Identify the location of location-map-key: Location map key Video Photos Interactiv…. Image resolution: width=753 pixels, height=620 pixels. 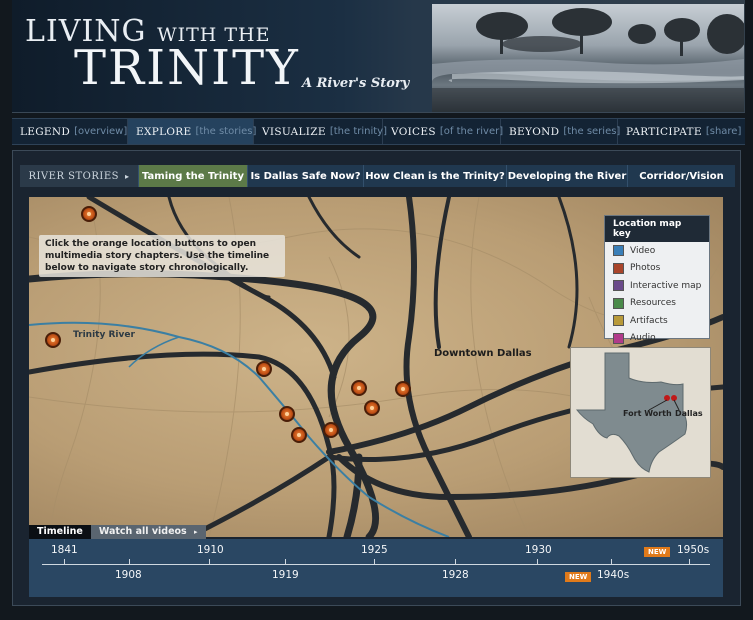
(657, 279).